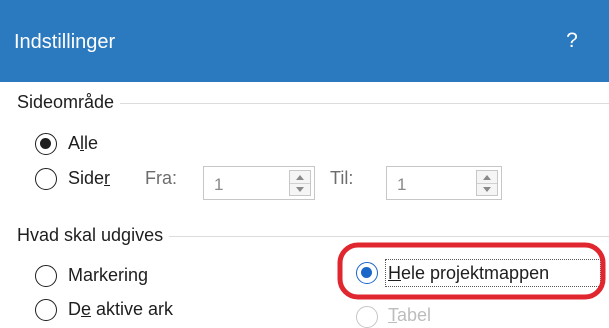 This screenshot has width=609, height=328. I want to click on radio-whole-workbook-label: Hele projektmappen, so click(468, 273).